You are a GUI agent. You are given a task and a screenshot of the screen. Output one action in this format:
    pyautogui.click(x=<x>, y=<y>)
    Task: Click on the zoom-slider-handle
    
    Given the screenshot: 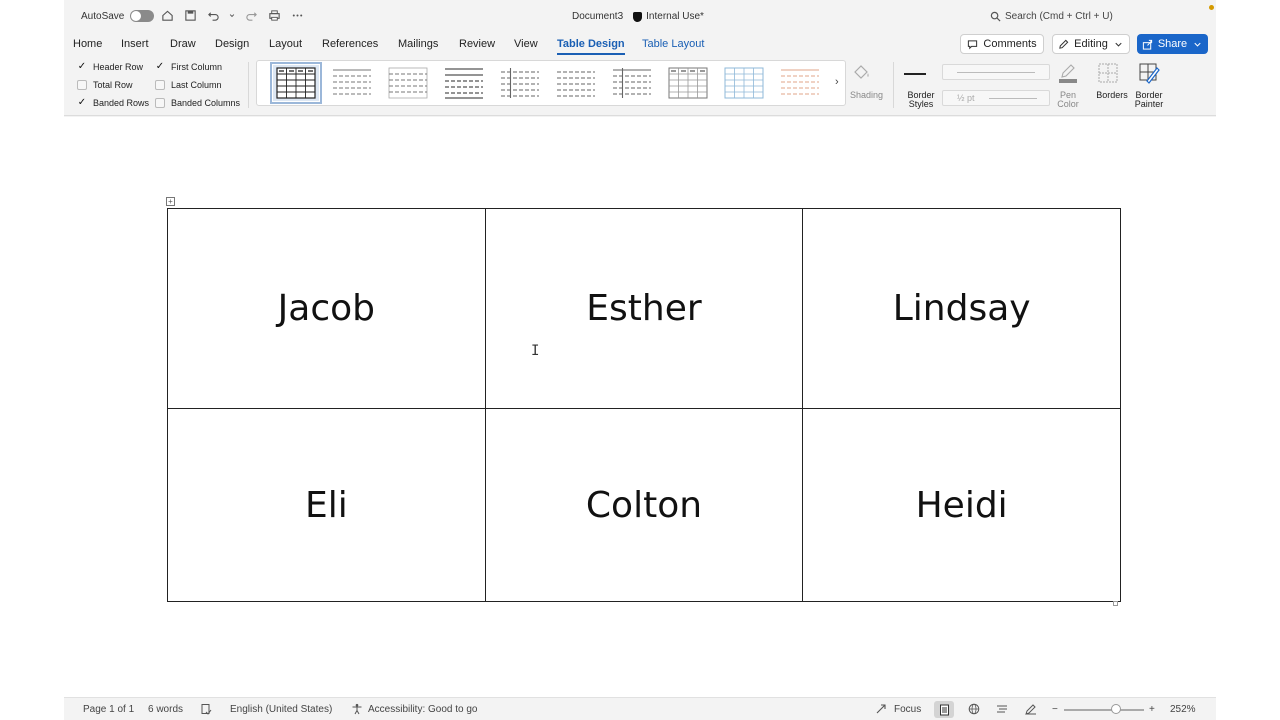 What is the action you would take?
    pyautogui.click(x=1116, y=709)
    